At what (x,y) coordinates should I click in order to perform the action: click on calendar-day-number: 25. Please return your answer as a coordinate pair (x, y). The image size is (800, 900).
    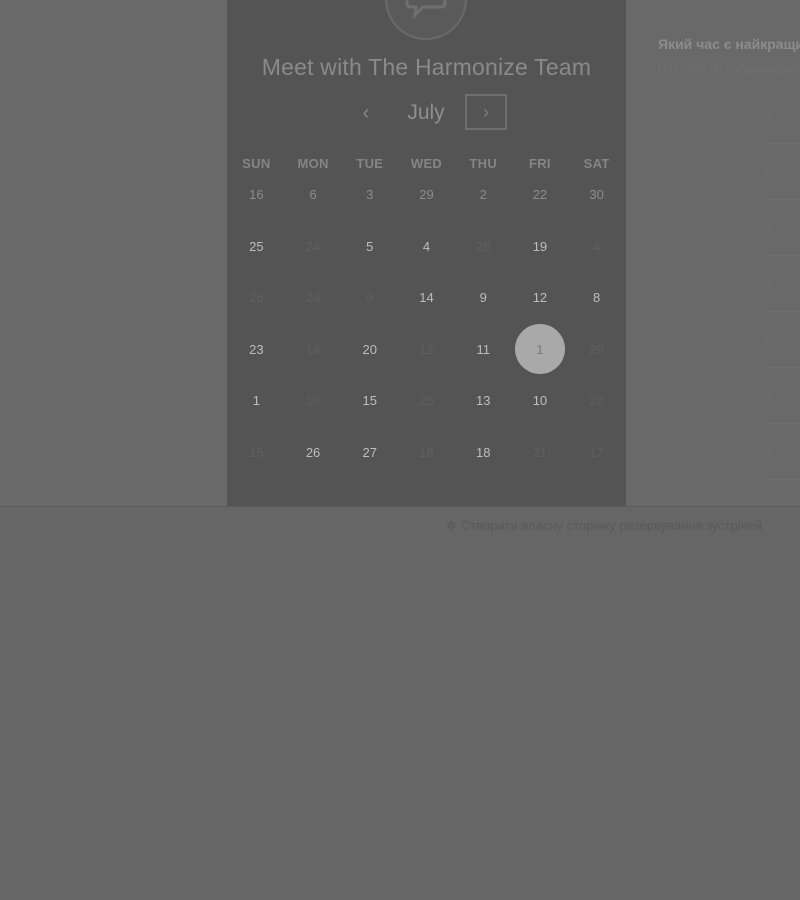
    Looking at the image, I should click on (256, 246).